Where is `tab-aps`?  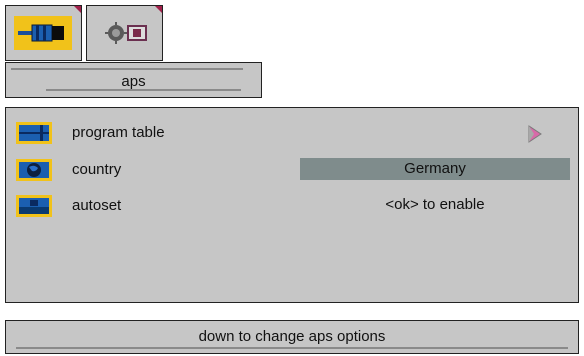
tab-aps is located at coordinates (43, 33).